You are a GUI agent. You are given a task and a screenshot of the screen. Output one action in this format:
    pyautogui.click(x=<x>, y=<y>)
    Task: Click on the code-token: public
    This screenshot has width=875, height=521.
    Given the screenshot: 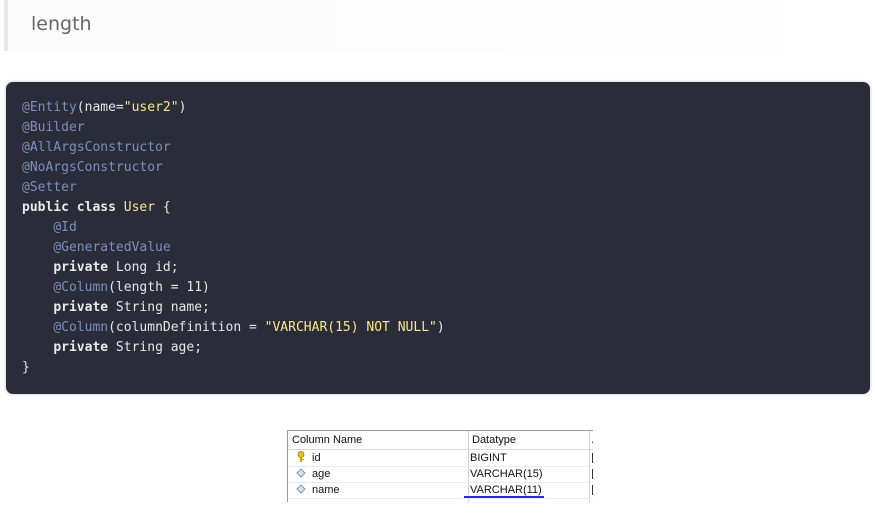 What is the action you would take?
    pyautogui.click(x=45, y=207)
    